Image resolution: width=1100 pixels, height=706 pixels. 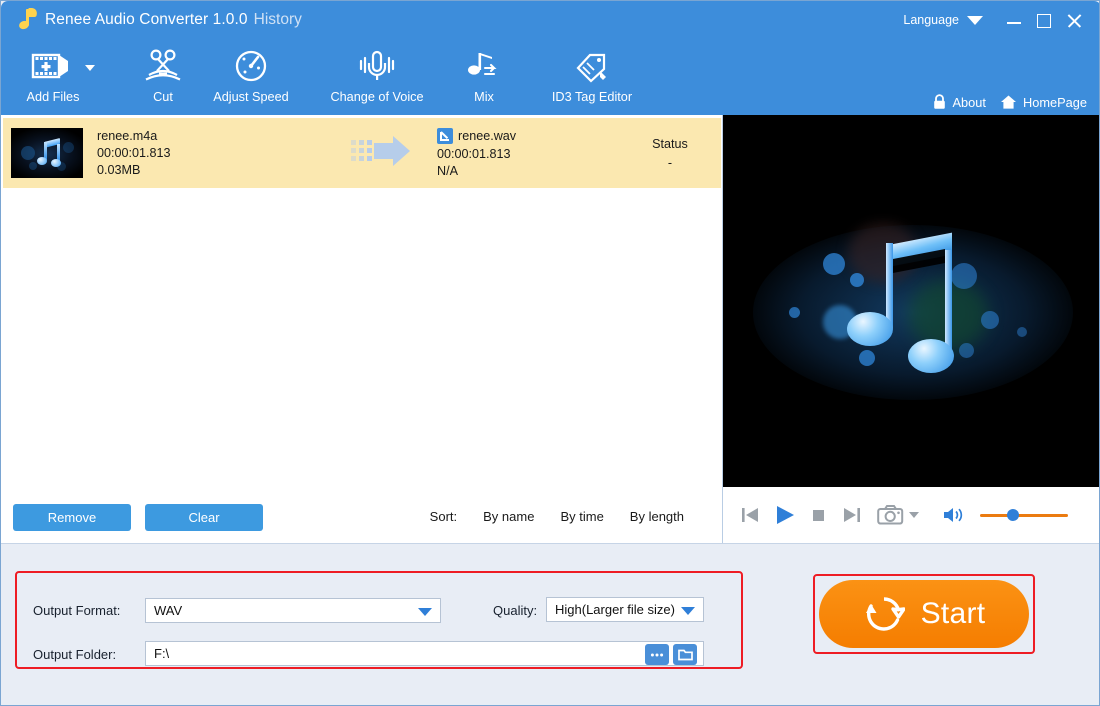 What do you see at coordinates (688, 611) in the screenshot?
I see `quality-chevron-down-icon` at bounding box center [688, 611].